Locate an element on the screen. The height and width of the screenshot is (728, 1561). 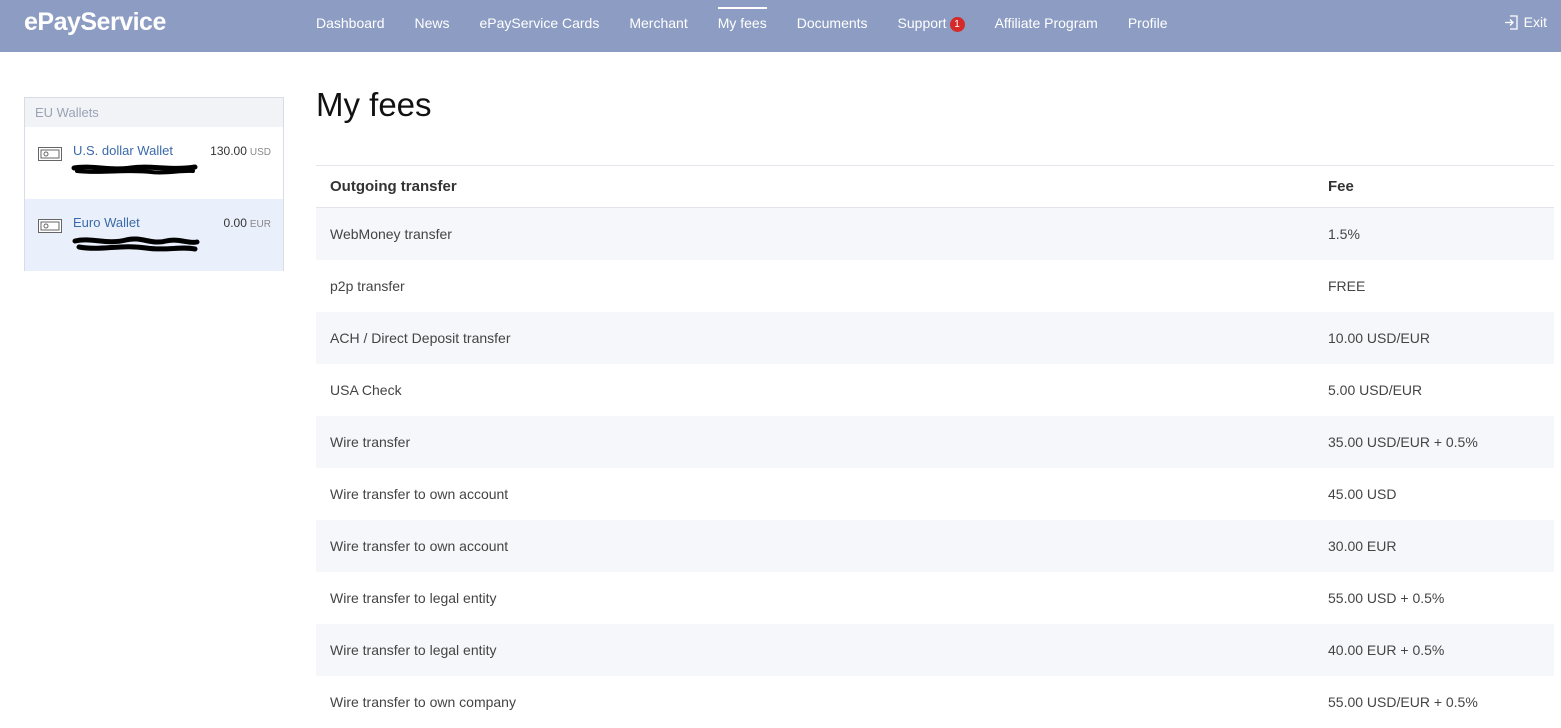
exit-icon is located at coordinates (1511, 22).